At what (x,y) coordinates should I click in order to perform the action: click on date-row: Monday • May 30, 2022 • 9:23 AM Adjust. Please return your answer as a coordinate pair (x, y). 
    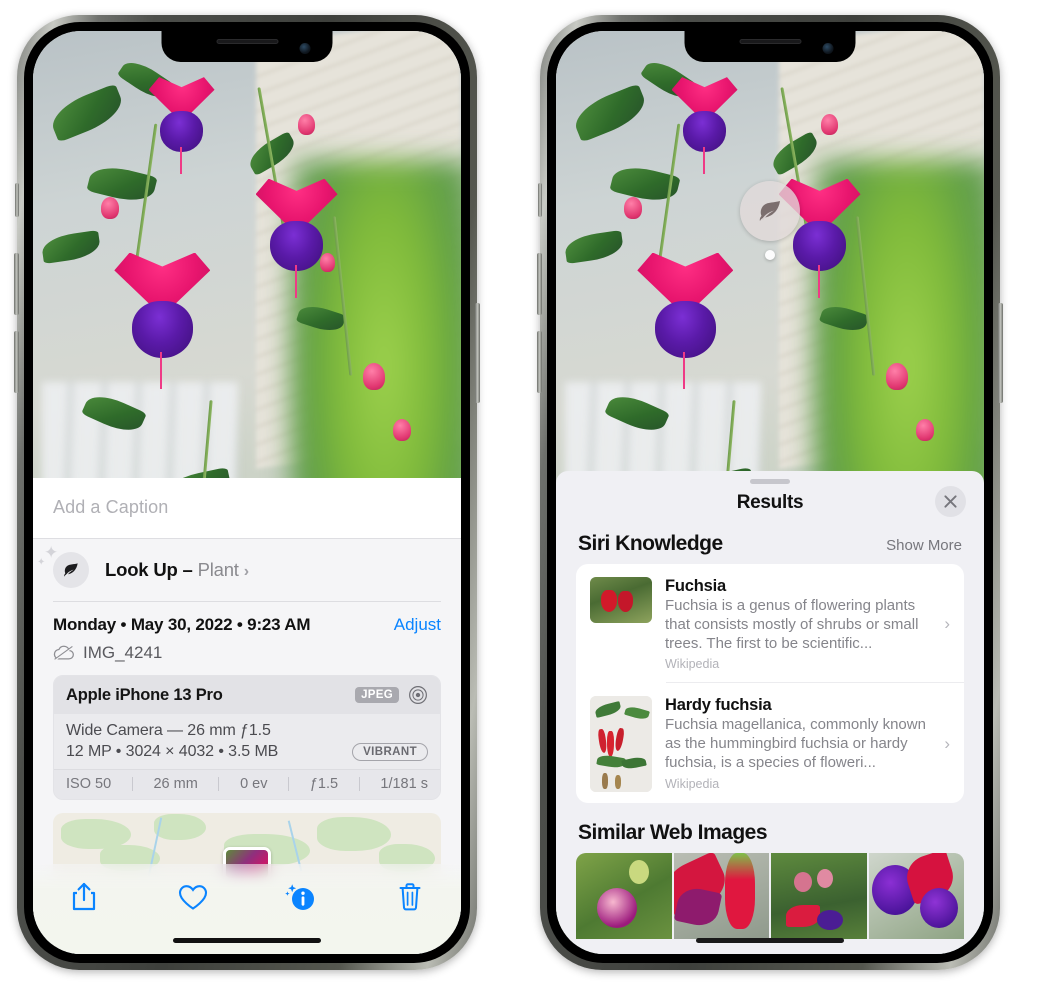
    Looking at the image, I should click on (247, 621).